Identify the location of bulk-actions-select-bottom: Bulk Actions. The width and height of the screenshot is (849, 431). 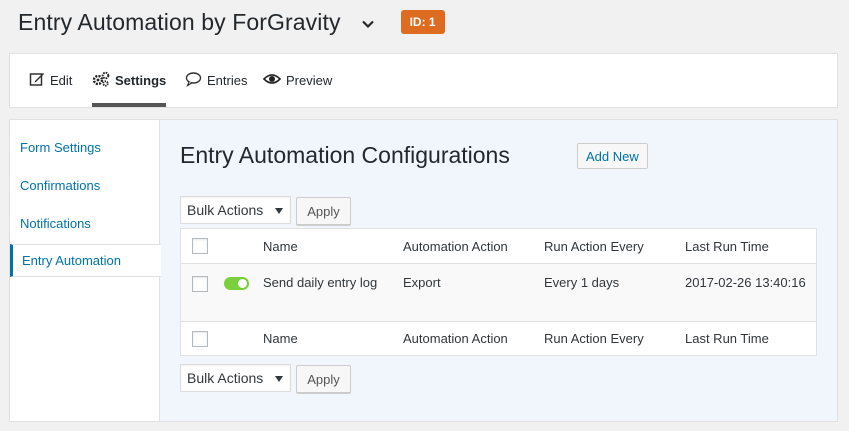
(235, 378).